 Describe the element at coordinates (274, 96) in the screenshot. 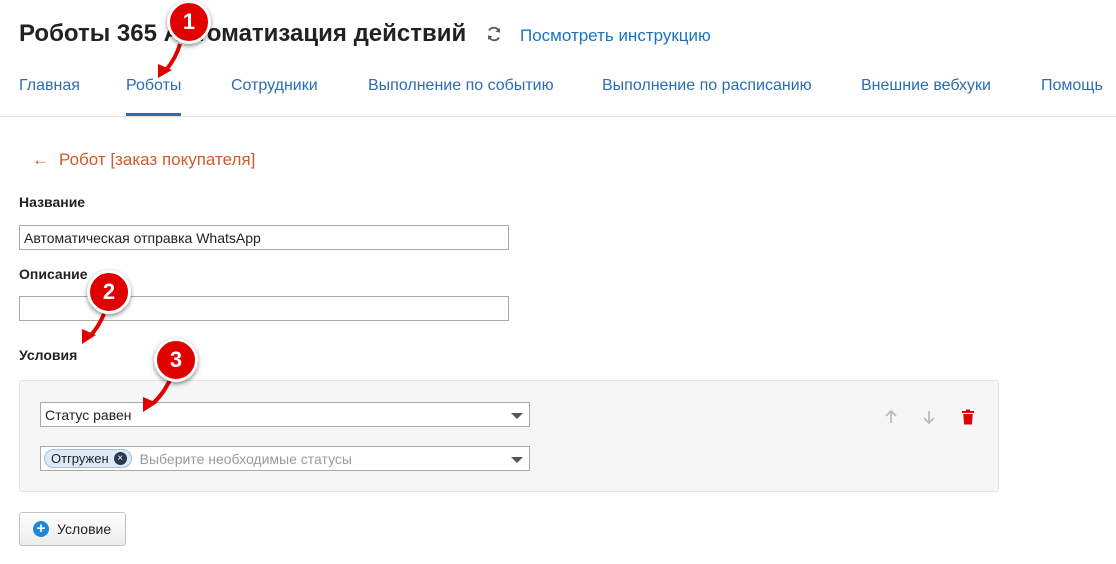

I see `tab-employees: Сотрудники` at that location.